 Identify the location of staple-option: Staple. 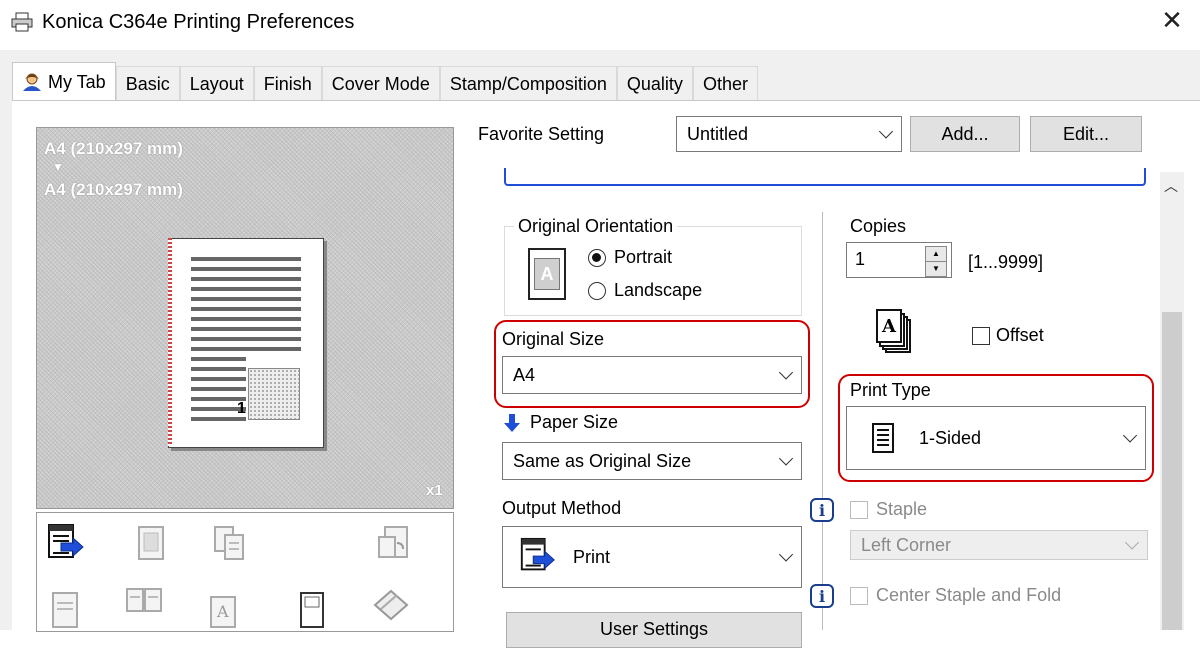
(888, 509).